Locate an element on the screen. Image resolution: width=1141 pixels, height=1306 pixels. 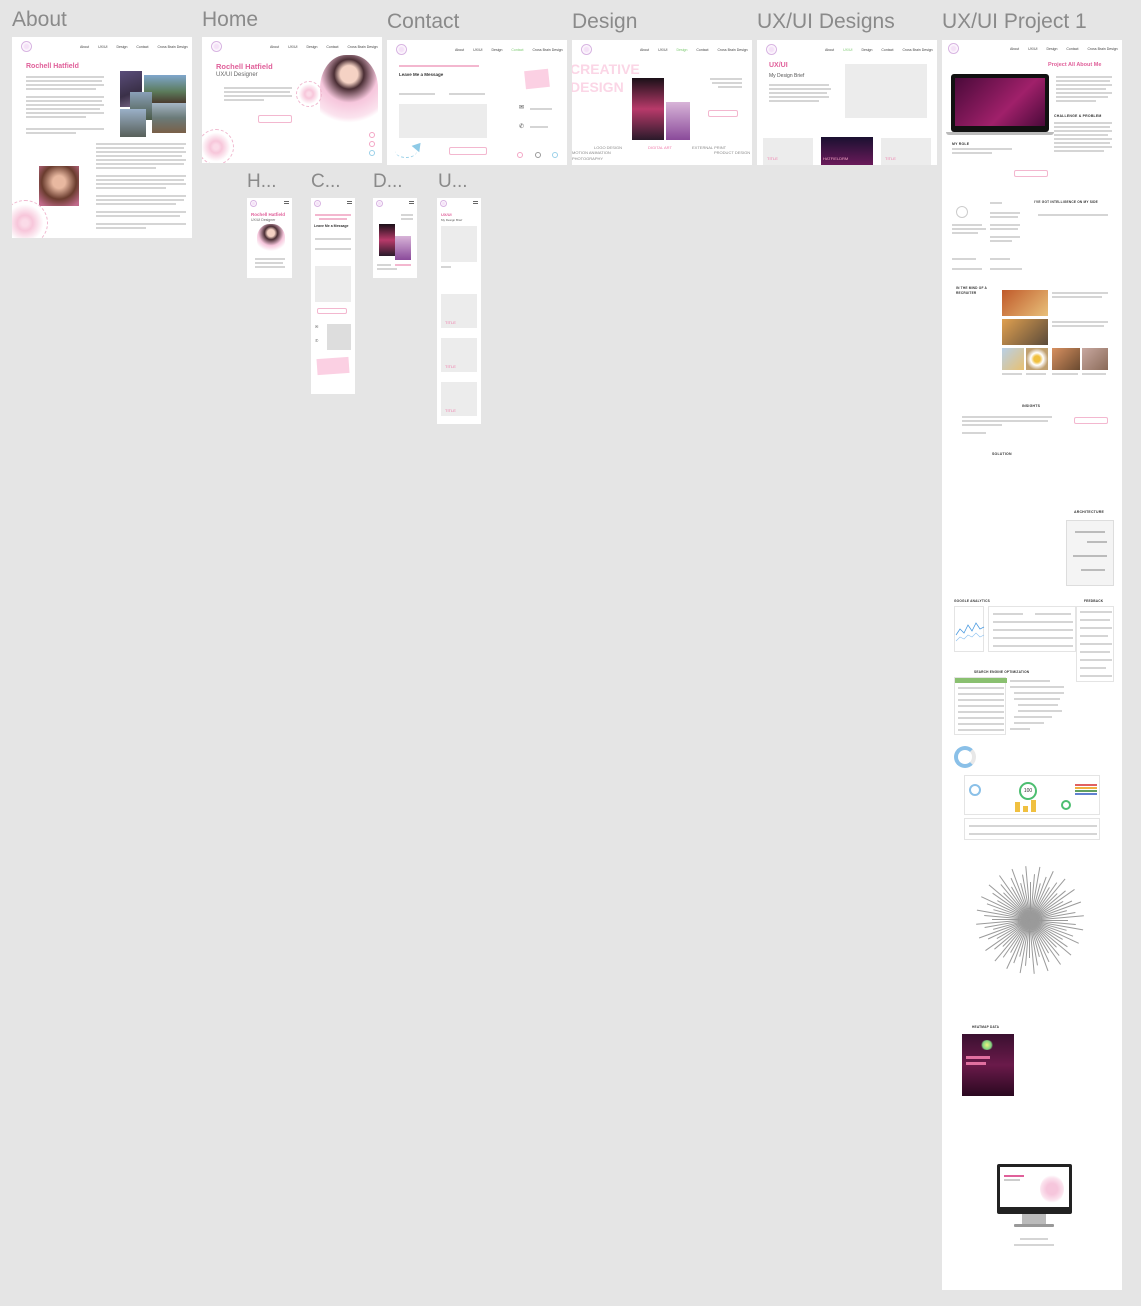
mobile-project-card-1: TITLE is located at coordinates (459, 311).